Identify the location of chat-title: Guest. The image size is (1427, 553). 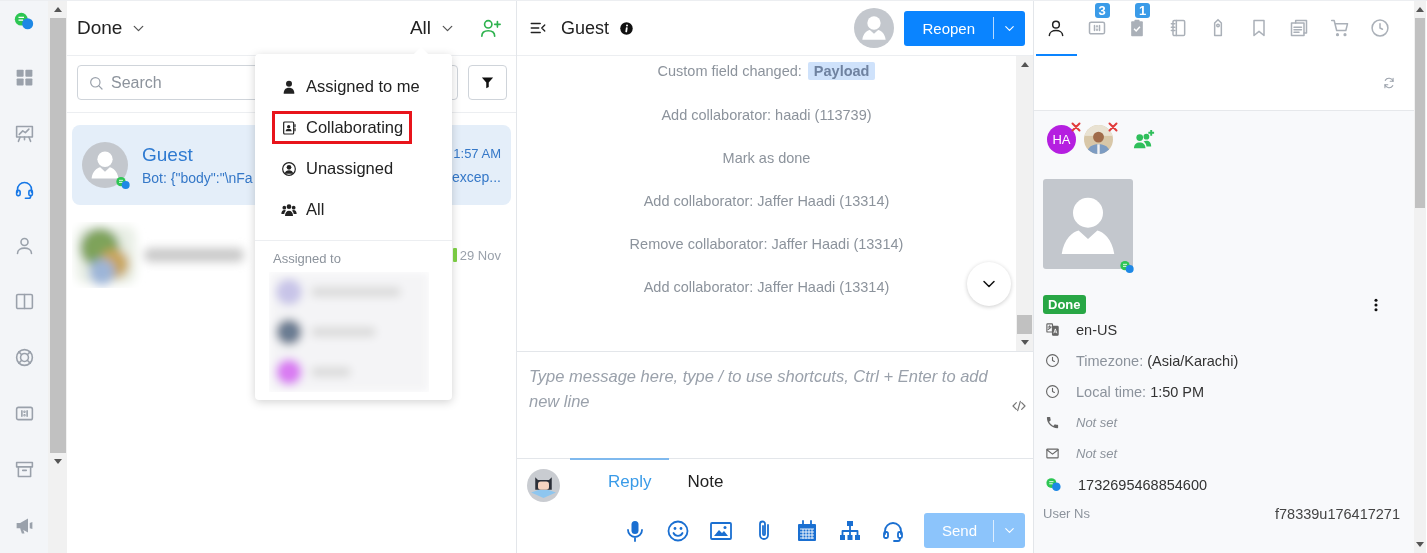
(585, 28).